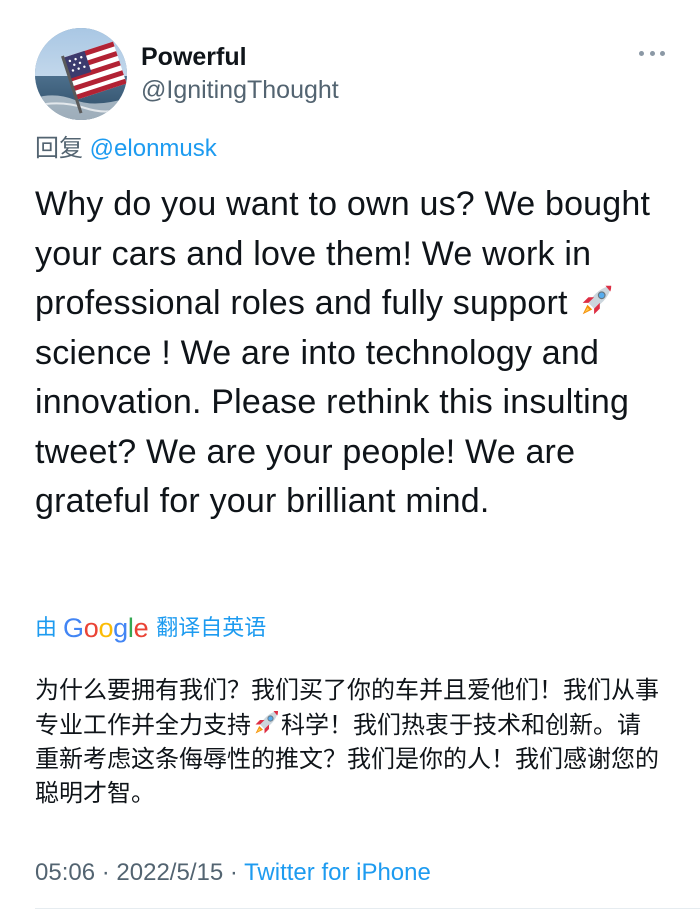  I want to click on reply-handle-link: @elonmusk, so click(153, 148).